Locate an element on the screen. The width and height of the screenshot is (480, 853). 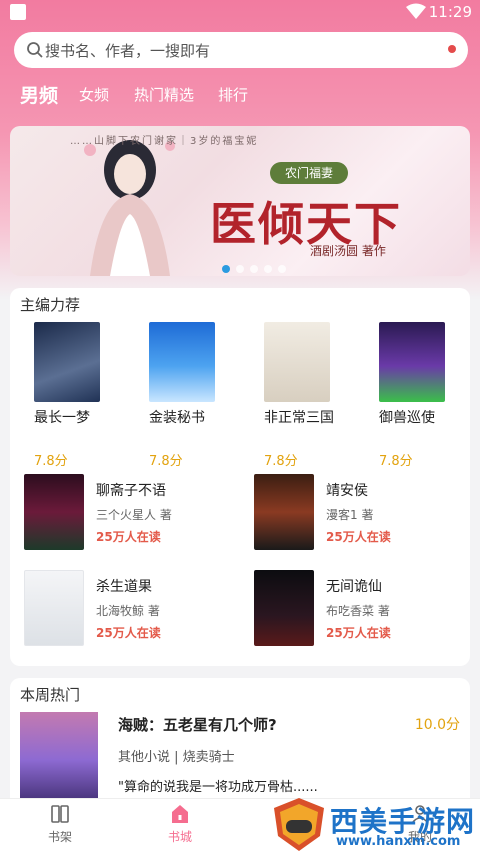
notification-icon is located at coordinates (18, 12).